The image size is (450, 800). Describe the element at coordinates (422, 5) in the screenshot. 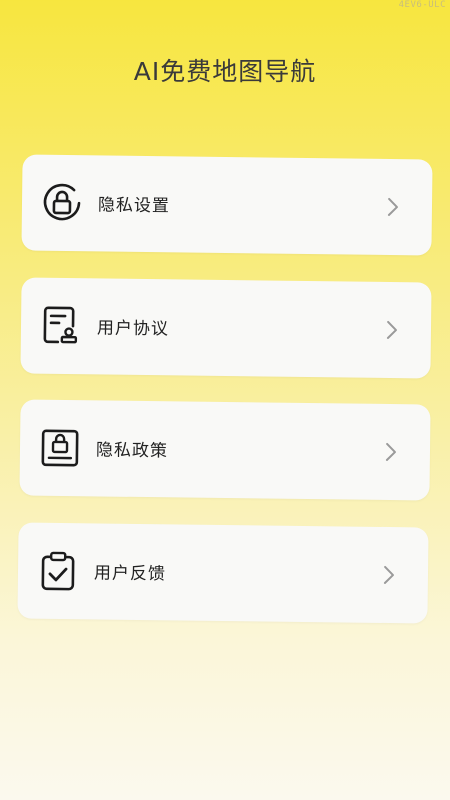

I see `watermark-text: 4EV6-ULC` at that location.